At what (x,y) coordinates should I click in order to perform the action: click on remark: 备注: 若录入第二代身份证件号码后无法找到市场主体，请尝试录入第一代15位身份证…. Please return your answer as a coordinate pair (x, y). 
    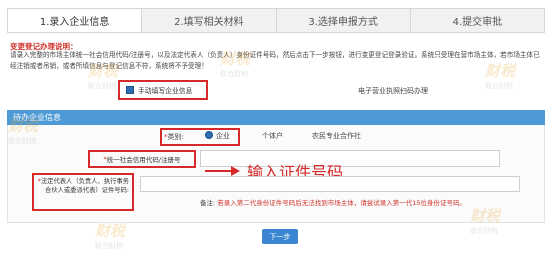
    Looking at the image, I should click on (333, 203).